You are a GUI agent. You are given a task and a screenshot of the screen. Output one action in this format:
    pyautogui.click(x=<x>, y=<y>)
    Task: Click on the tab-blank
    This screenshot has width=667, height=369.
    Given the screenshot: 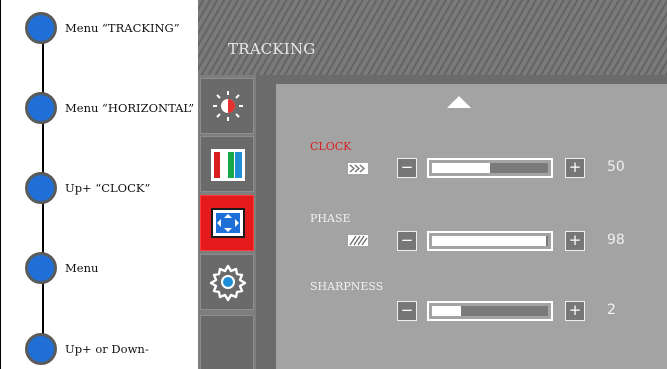 What is the action you would take?
    pyautogui.click(x=227, y=342)
    